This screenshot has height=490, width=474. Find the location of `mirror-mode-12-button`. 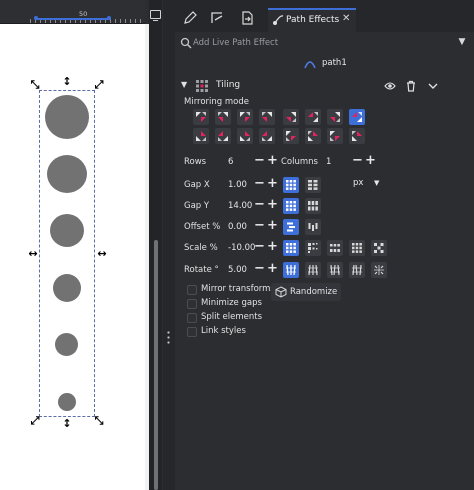

mirror-mode-12-button is located at coordinates (267, 136).